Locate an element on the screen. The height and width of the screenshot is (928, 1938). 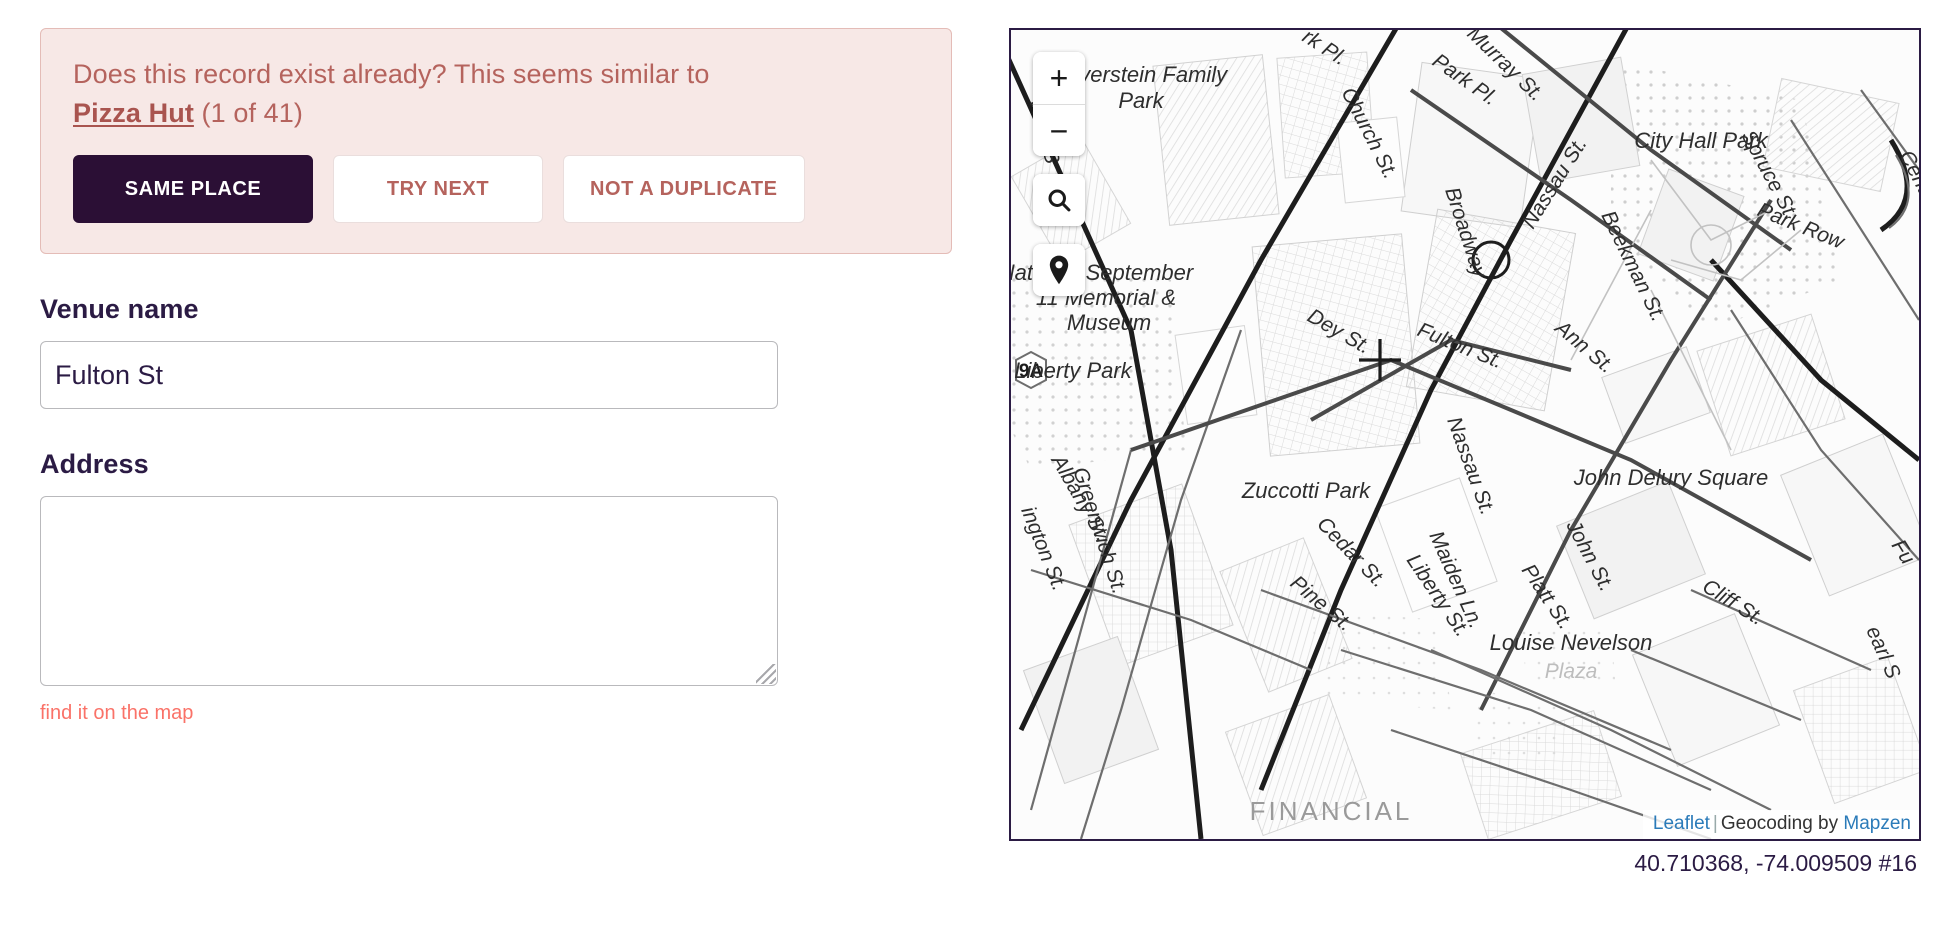
svg-text: Museum is located at coordinates (1109, 322).